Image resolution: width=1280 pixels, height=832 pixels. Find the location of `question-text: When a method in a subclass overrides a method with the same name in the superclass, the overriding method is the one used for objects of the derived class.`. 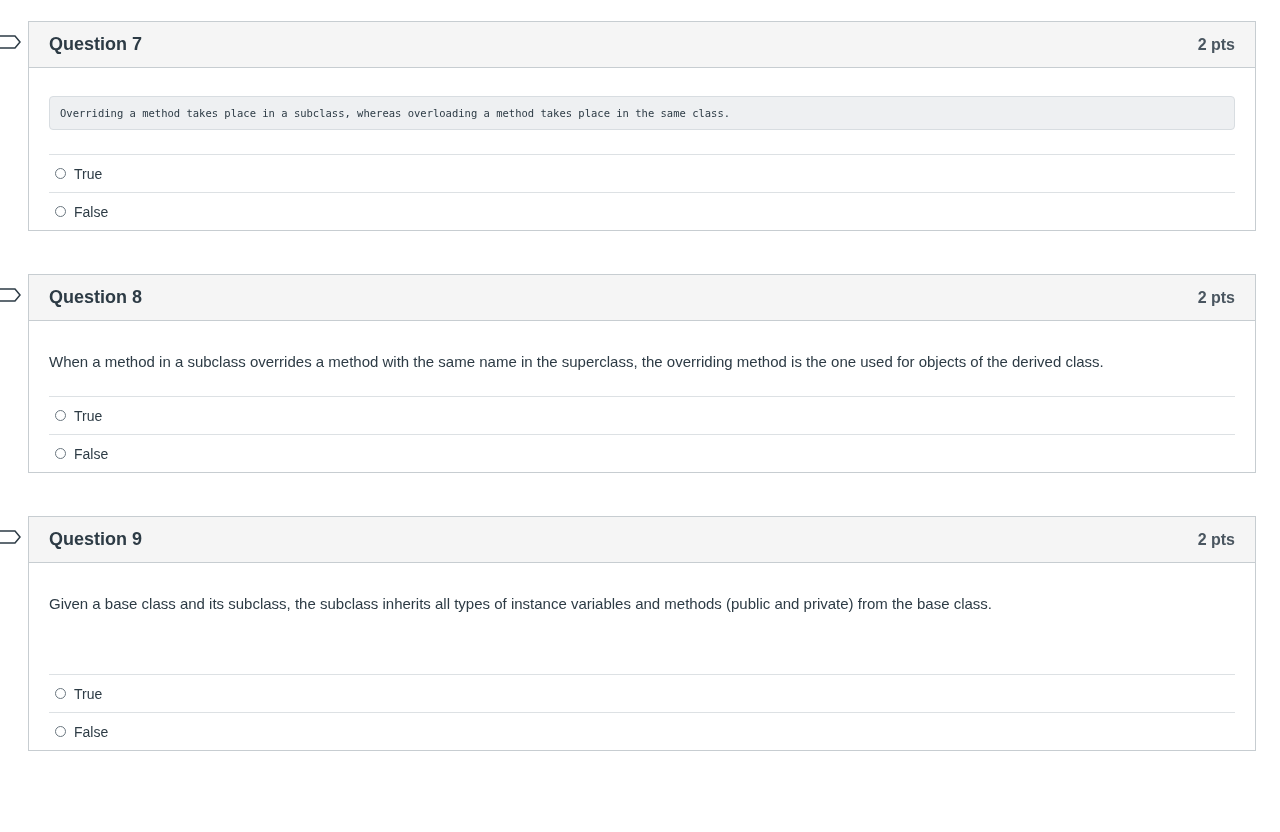

question-text: When a method in a subclass overrides a method with the same name in the superclass, the overriding method is the one used for objects of the derived class. is located at coordinates (577, 361).